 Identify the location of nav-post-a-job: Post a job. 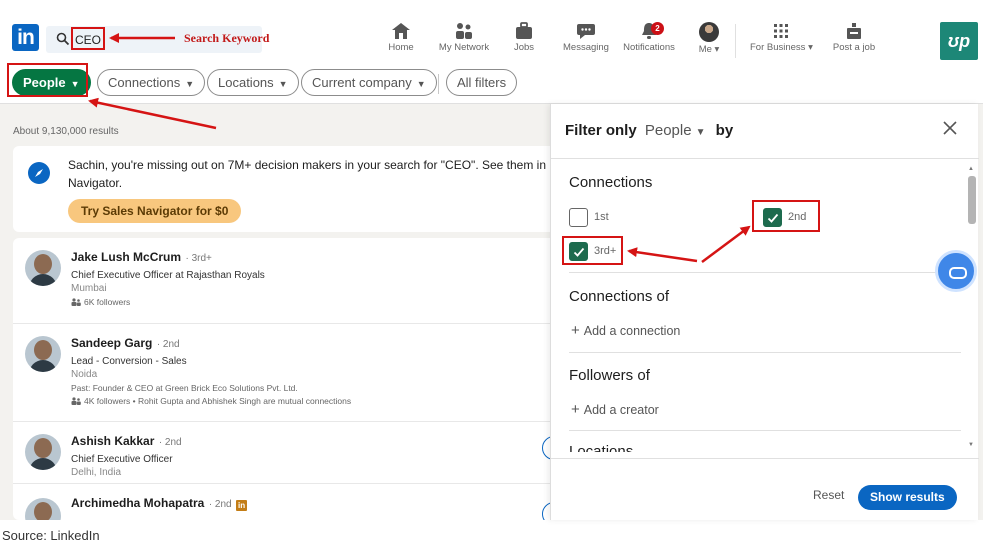
(854, 40).